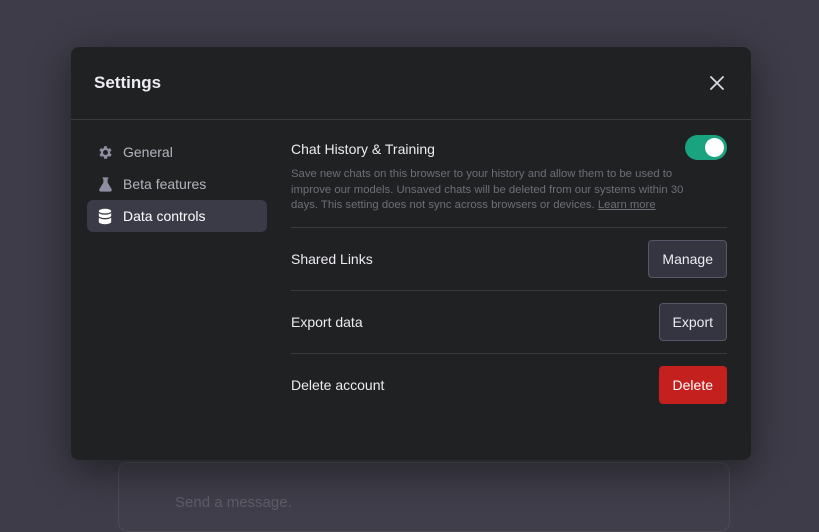 This screenshot has height=532, width=819. I want to click on message-input-placeholder: Send a message., so click(233, 502).